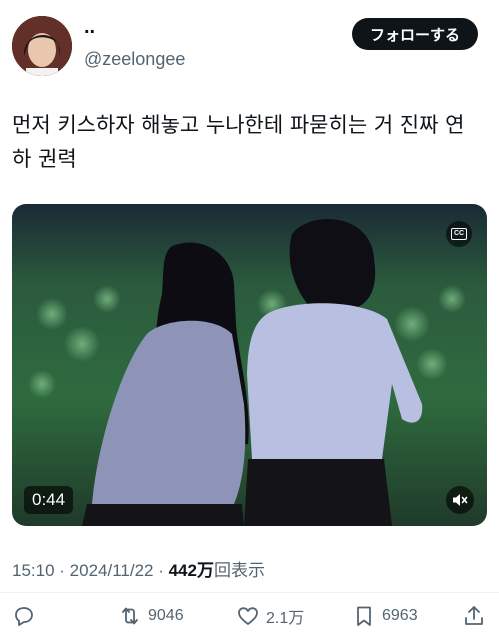 This screenshot has width=499, height=640. I want to click on reply-icon, so click(24, 616).